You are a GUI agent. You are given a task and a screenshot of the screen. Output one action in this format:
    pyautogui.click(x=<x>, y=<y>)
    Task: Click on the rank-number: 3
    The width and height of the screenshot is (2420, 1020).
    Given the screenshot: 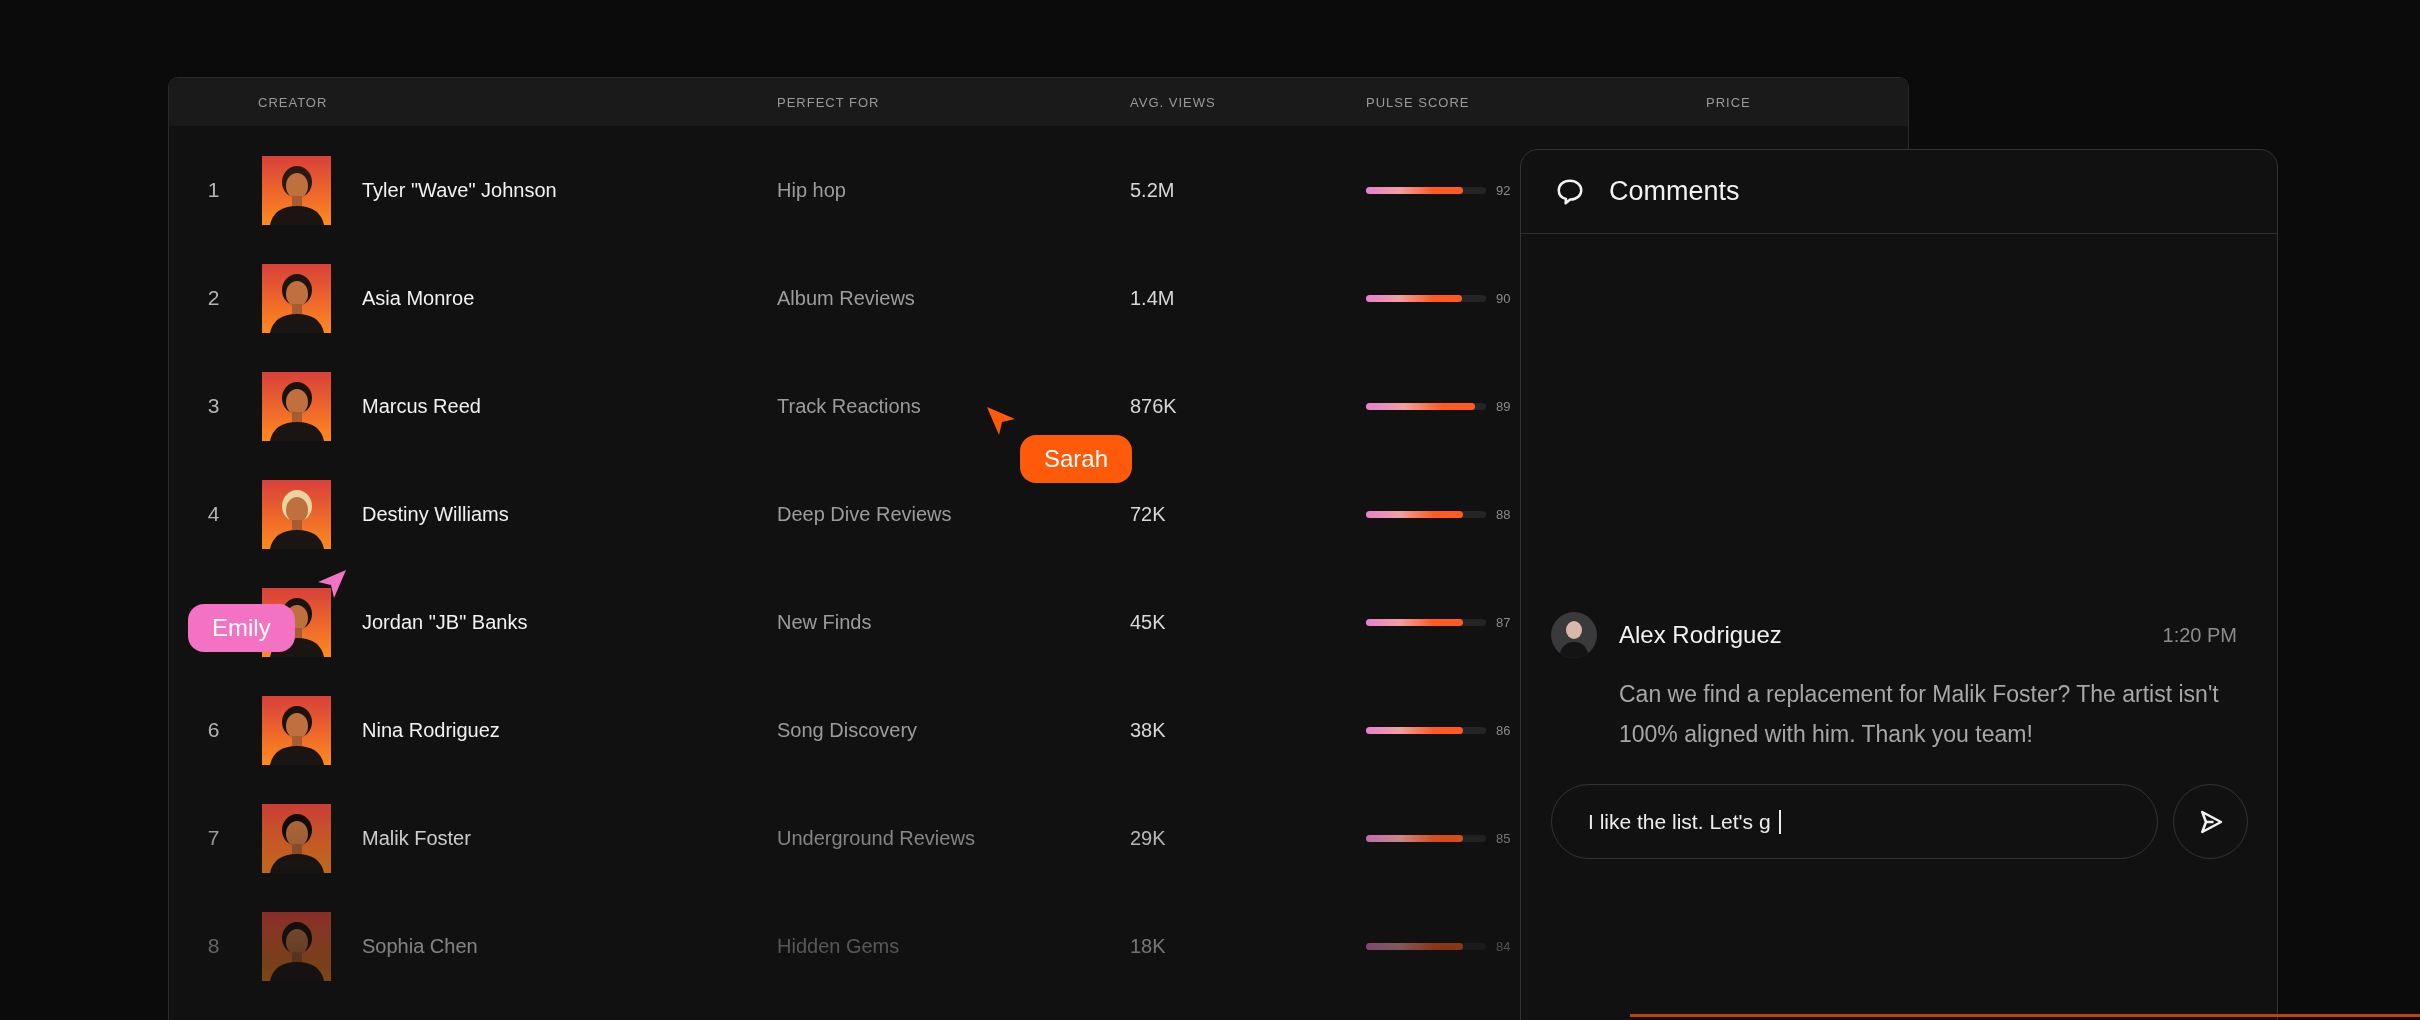 What is the action you would take?
    pyautogui.click(x=213, y=406)
    